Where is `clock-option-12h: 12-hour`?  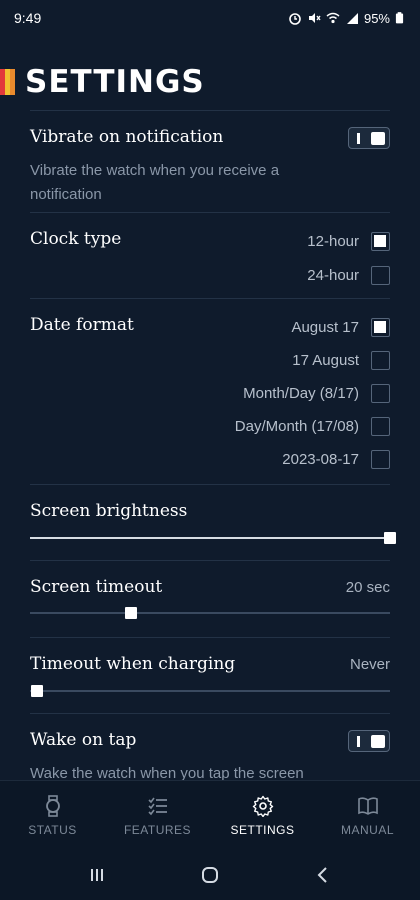
clock-option-12h: 12-hour is located at coordinates (348, 241).